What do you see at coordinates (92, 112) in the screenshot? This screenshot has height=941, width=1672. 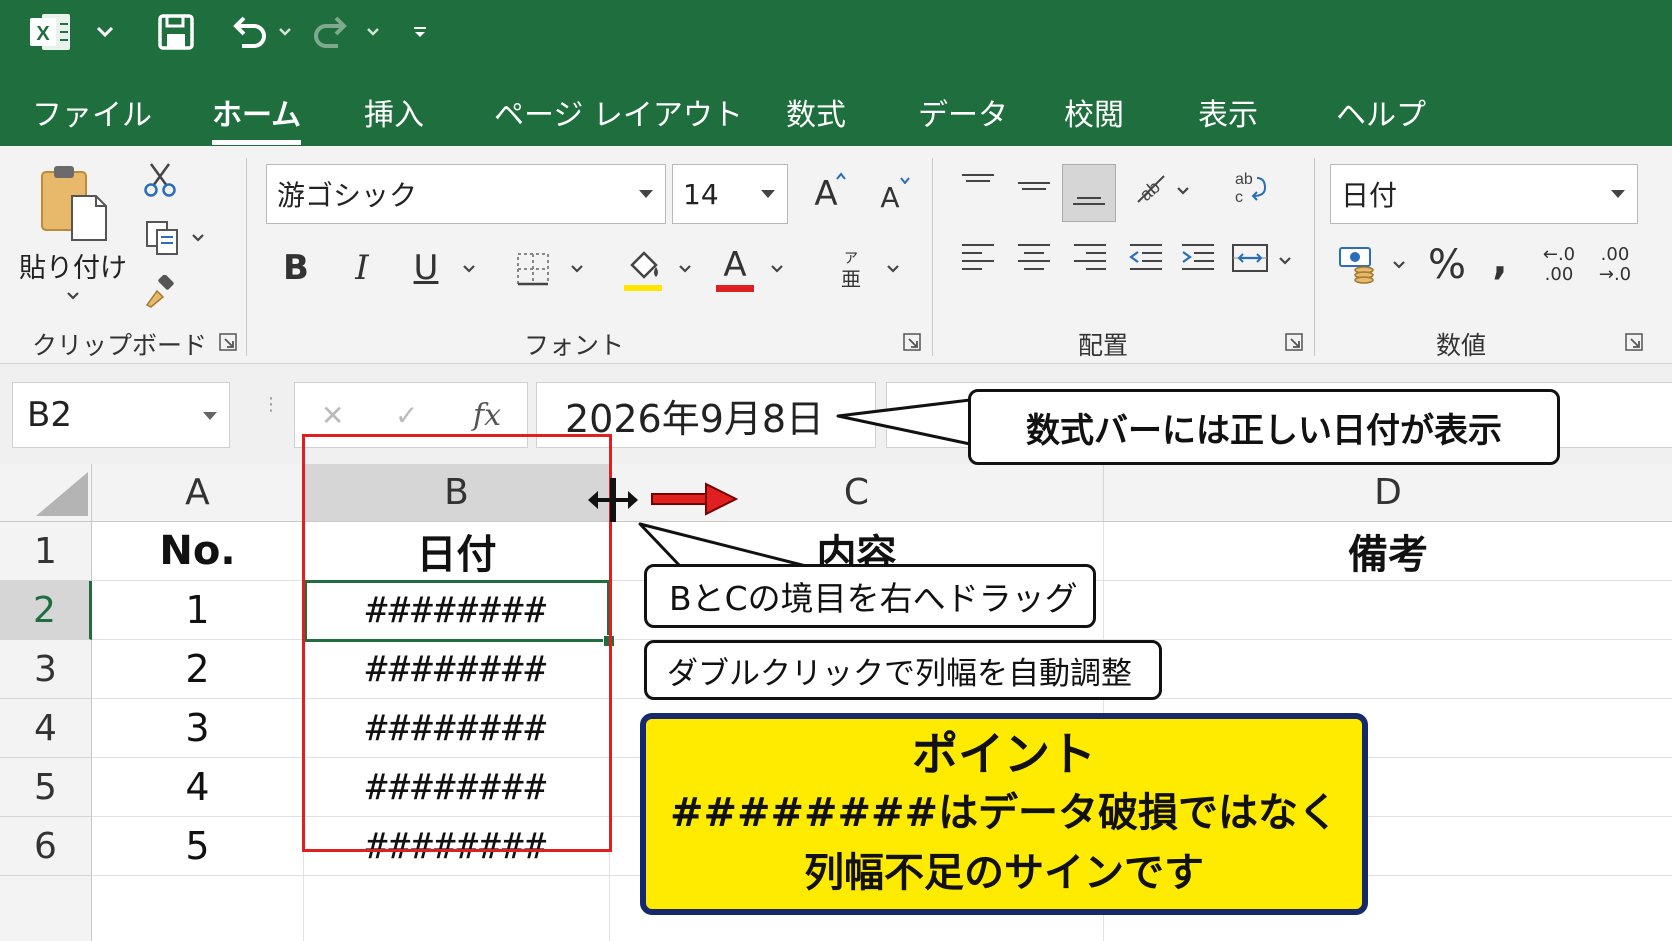 I see `tab-file: ファイル` at bounding box center [92, 112].